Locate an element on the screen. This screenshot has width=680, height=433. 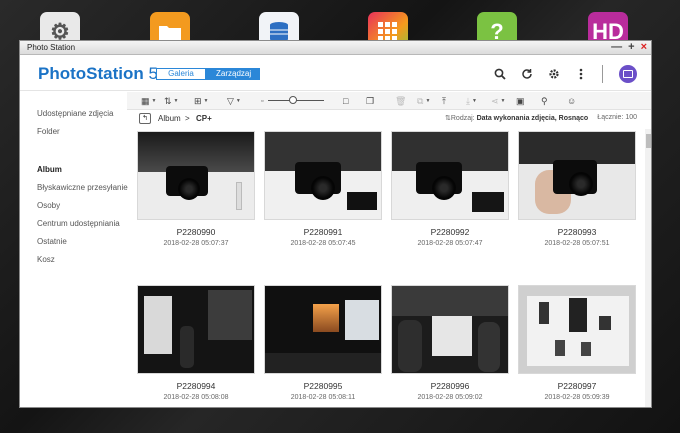
face-recognition-icon: ☺ is located at coordinates (571, 101).